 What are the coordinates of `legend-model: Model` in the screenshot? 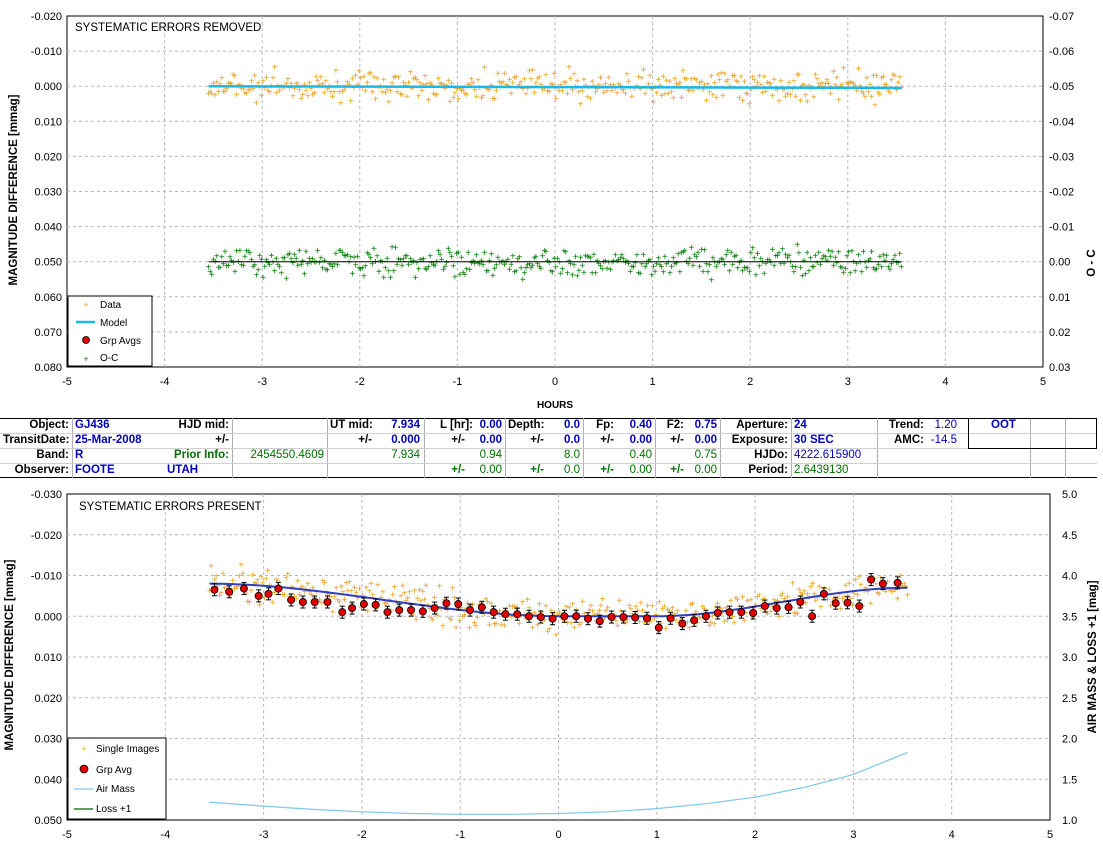 It's located at (113, 323).